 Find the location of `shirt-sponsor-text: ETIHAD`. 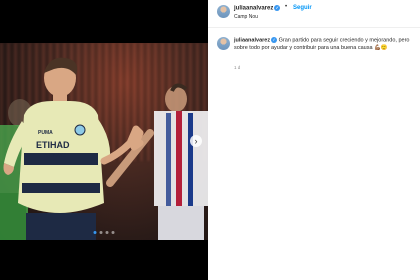

shirt-sponsor-text: ETIHAD is located at coordinates (53, 145).